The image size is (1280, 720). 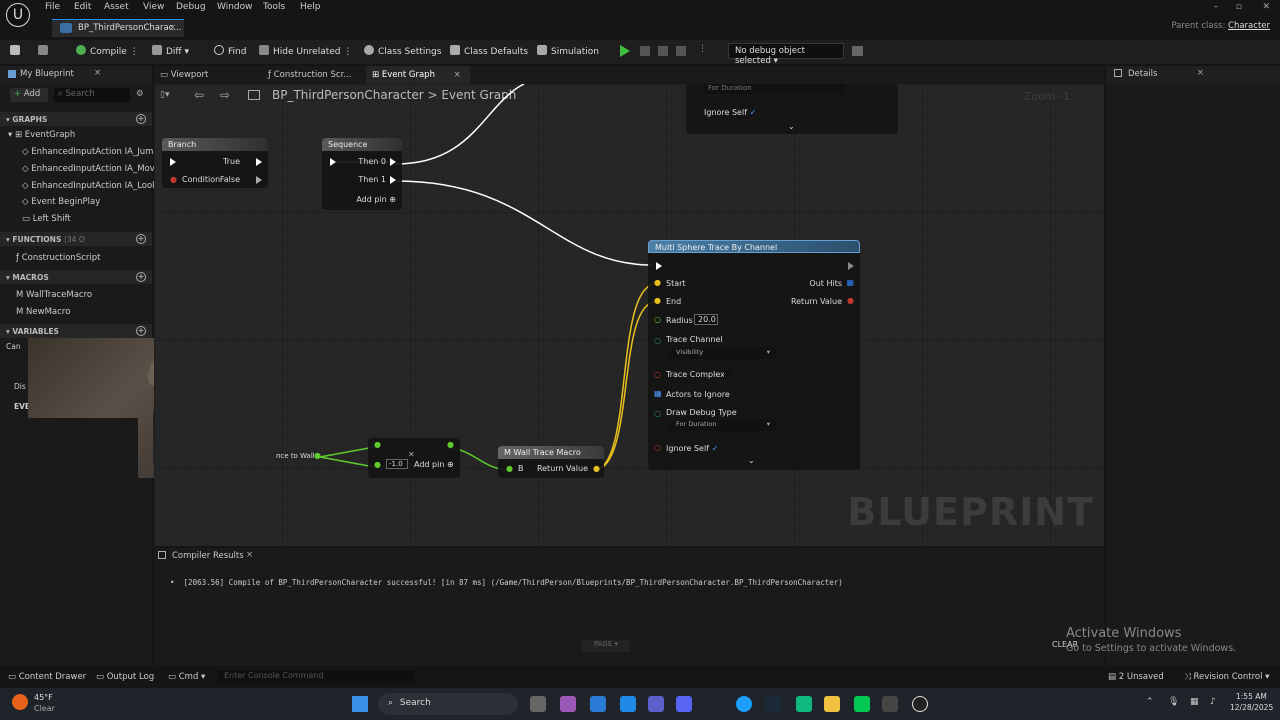 I want to click on close-compiler-icon: ×, so click(x=249, y=555).